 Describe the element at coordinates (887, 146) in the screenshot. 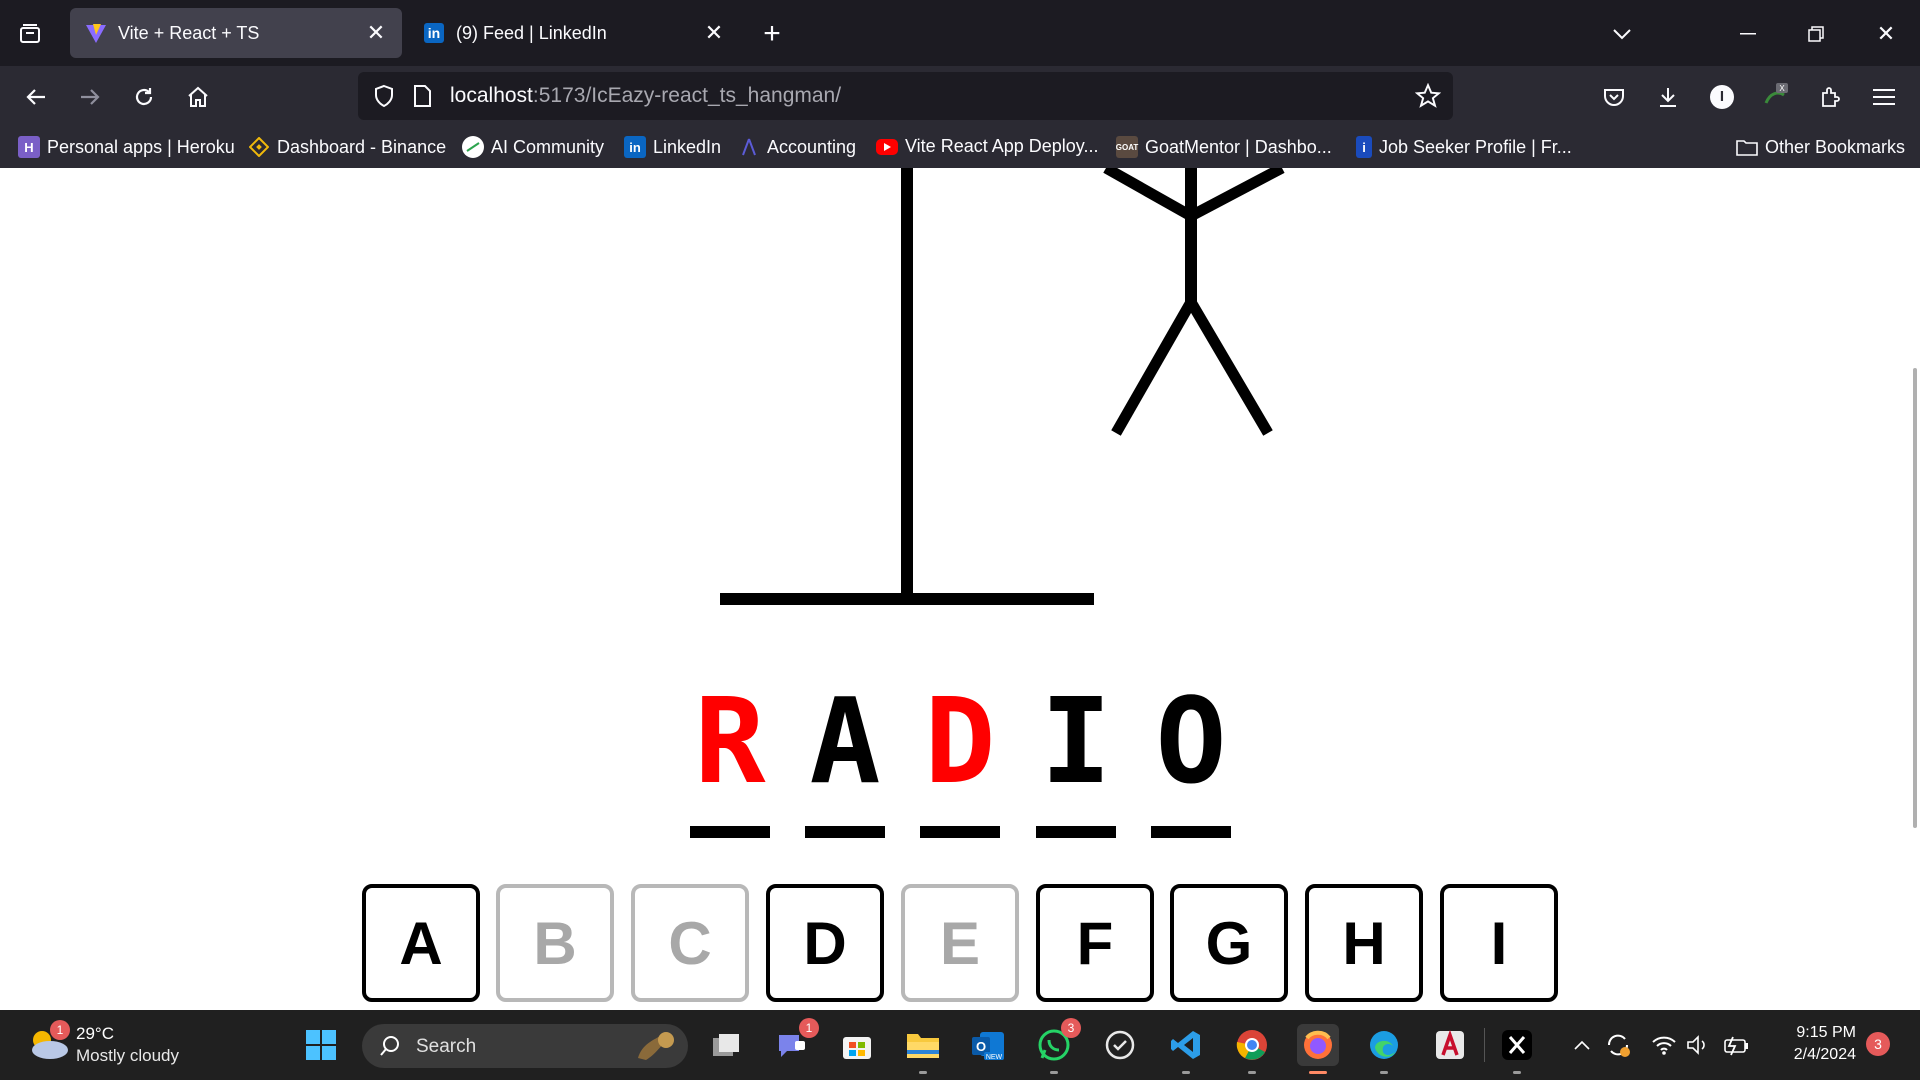

I see `youtube-icon` at that location.